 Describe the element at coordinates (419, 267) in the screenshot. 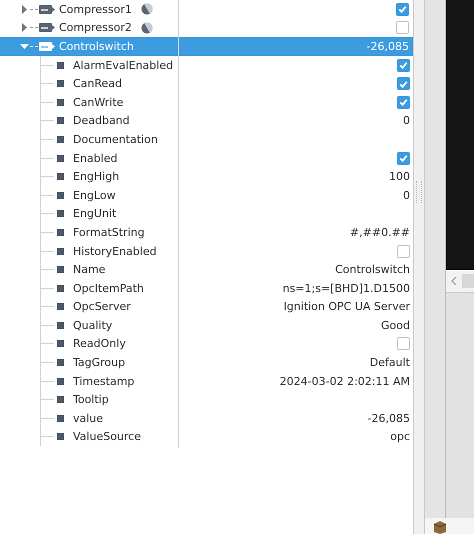

I see `vertical-scrollbar` at that location.